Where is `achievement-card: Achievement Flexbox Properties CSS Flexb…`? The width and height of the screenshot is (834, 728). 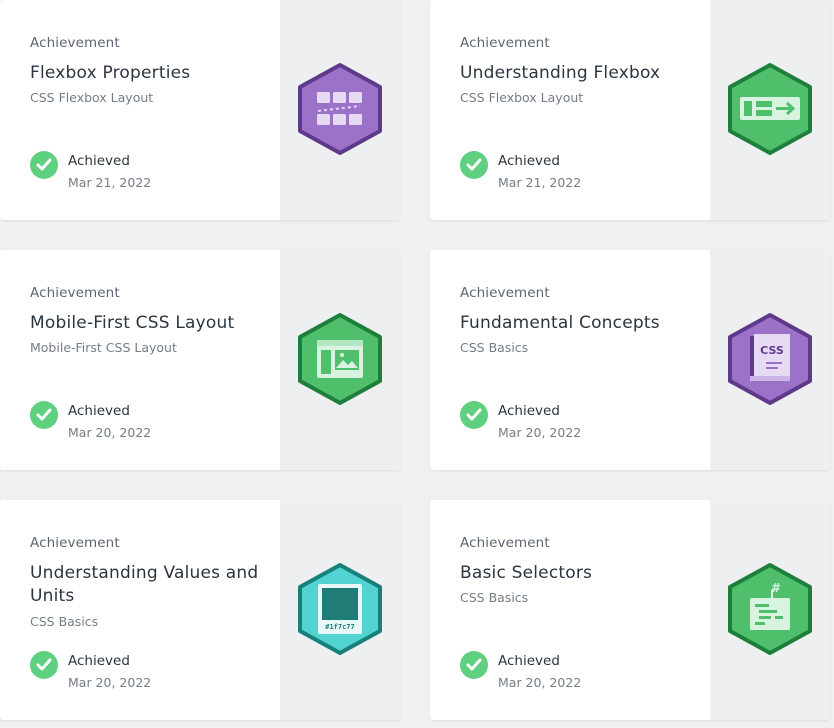 achievement-card: Achievement Flexbox Properties CSS Flexb… is located at coordinates (200, 110).